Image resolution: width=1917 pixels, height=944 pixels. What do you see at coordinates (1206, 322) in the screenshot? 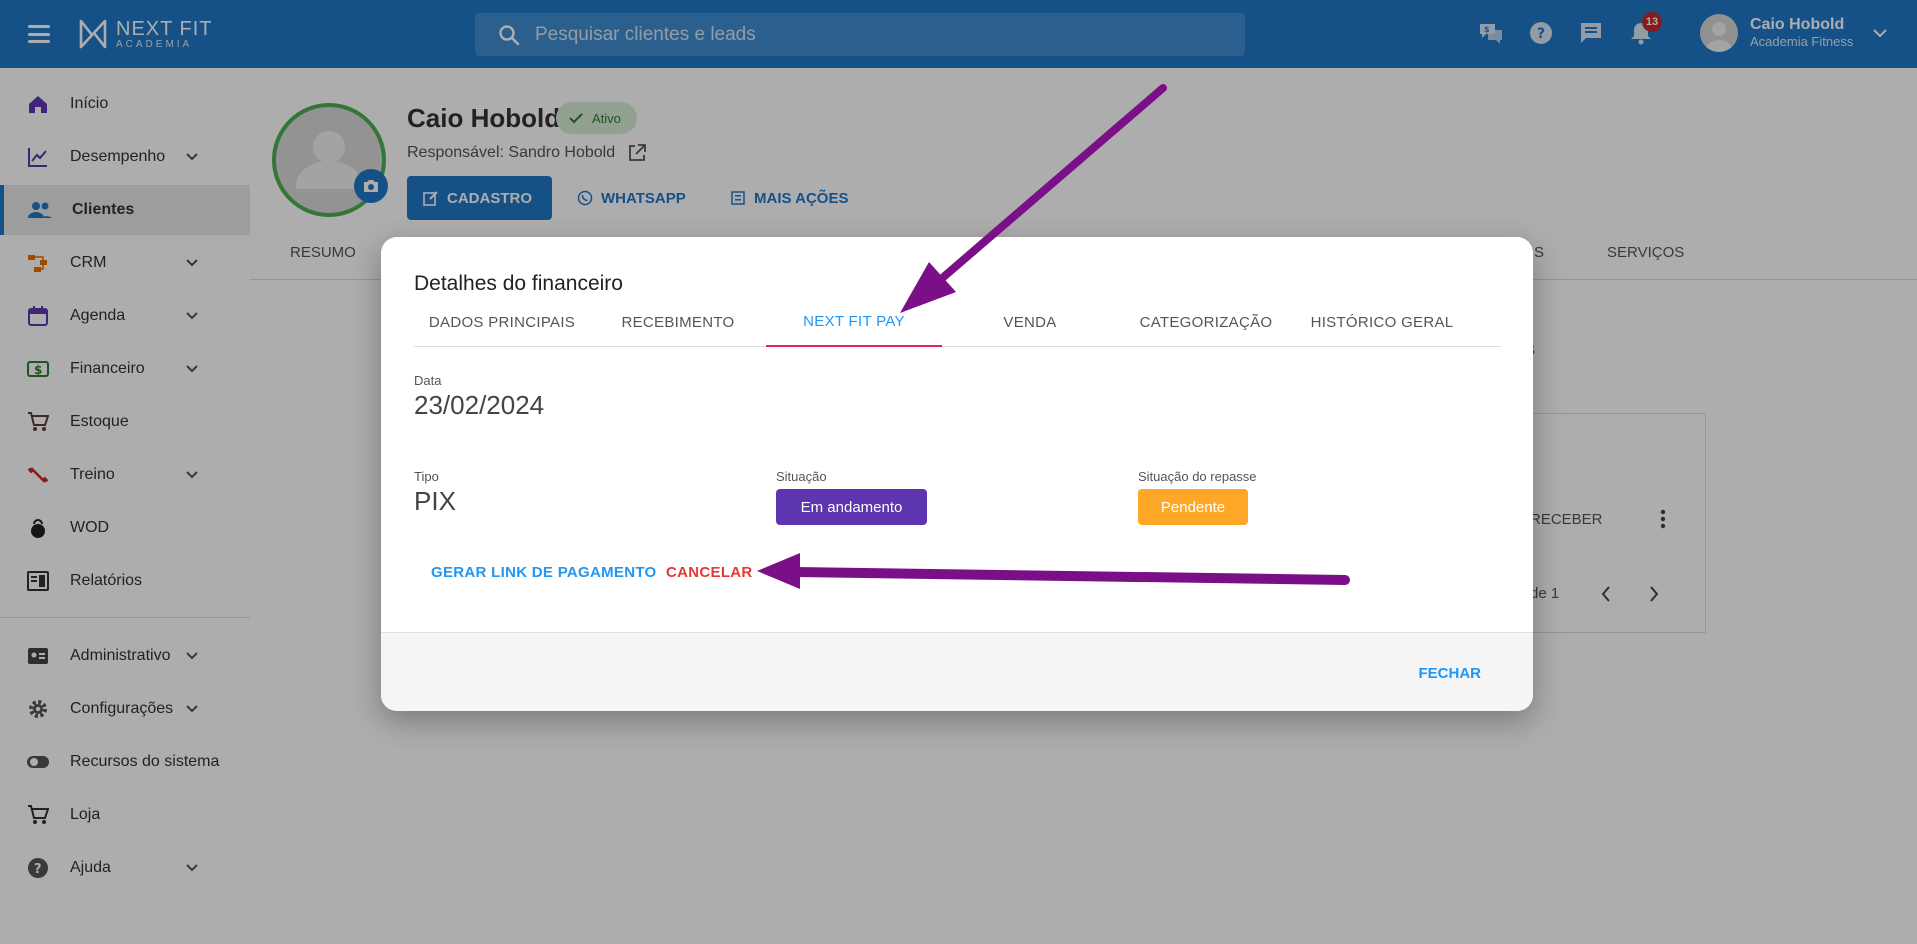
I see `tab-categorizacao: CATEGORIZAÇÃO` at bounding box center [1206, 322].